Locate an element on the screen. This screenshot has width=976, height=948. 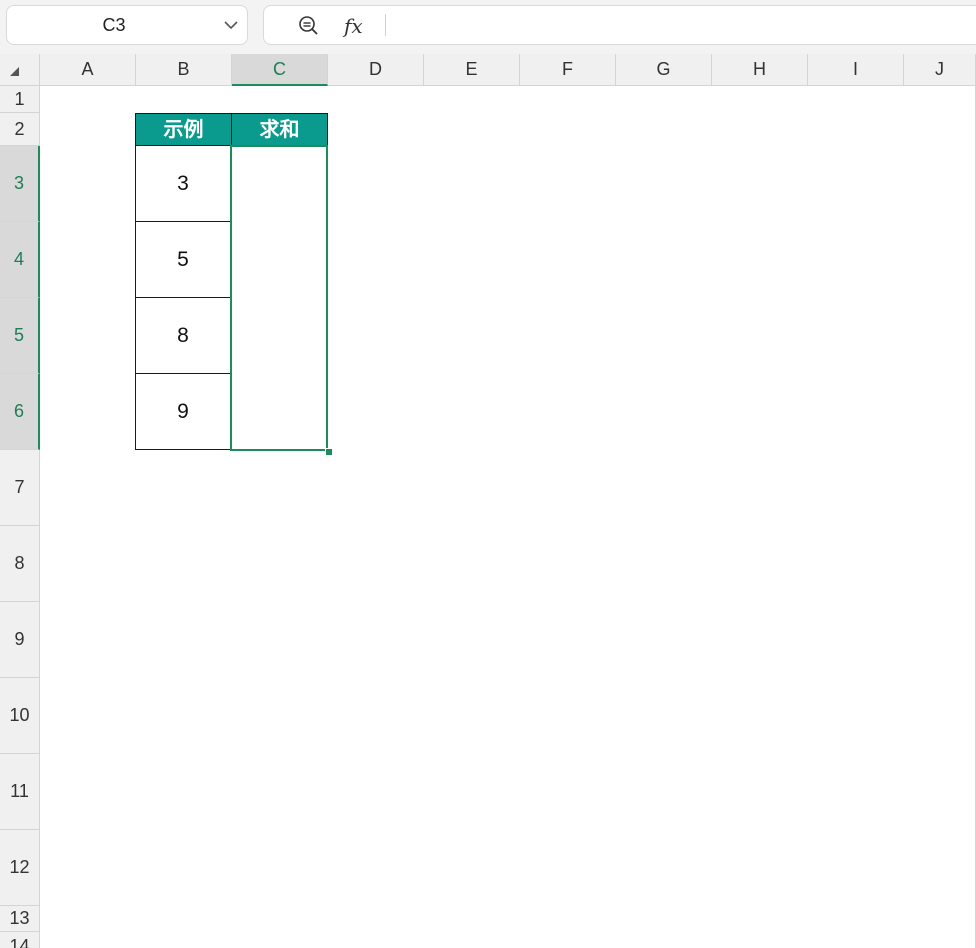
row-header-14: 14 is located at coordinates (20, 940).